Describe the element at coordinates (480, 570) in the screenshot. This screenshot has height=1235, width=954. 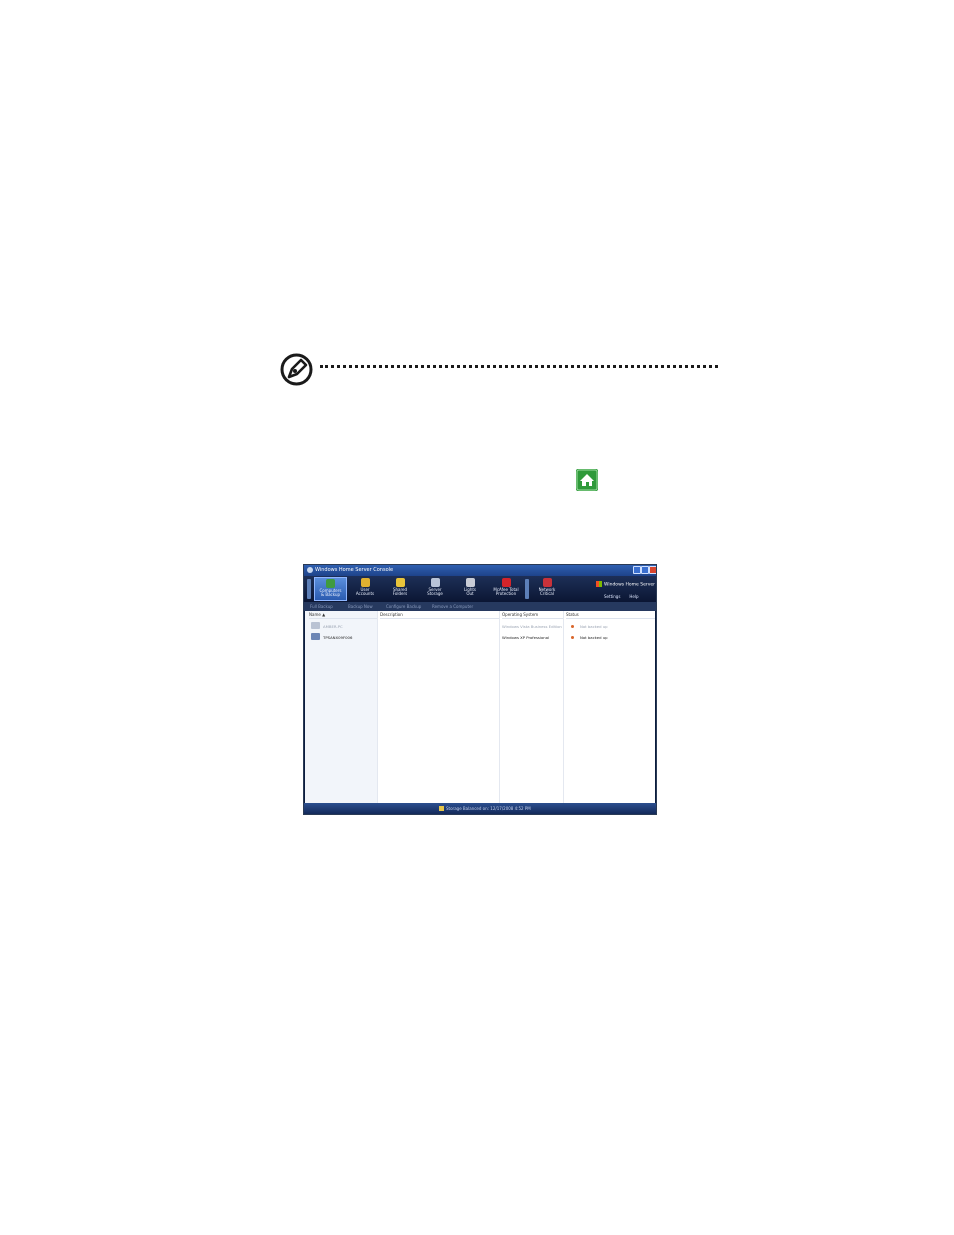
I see `title-bar: Windows Home Server Console` at that location.